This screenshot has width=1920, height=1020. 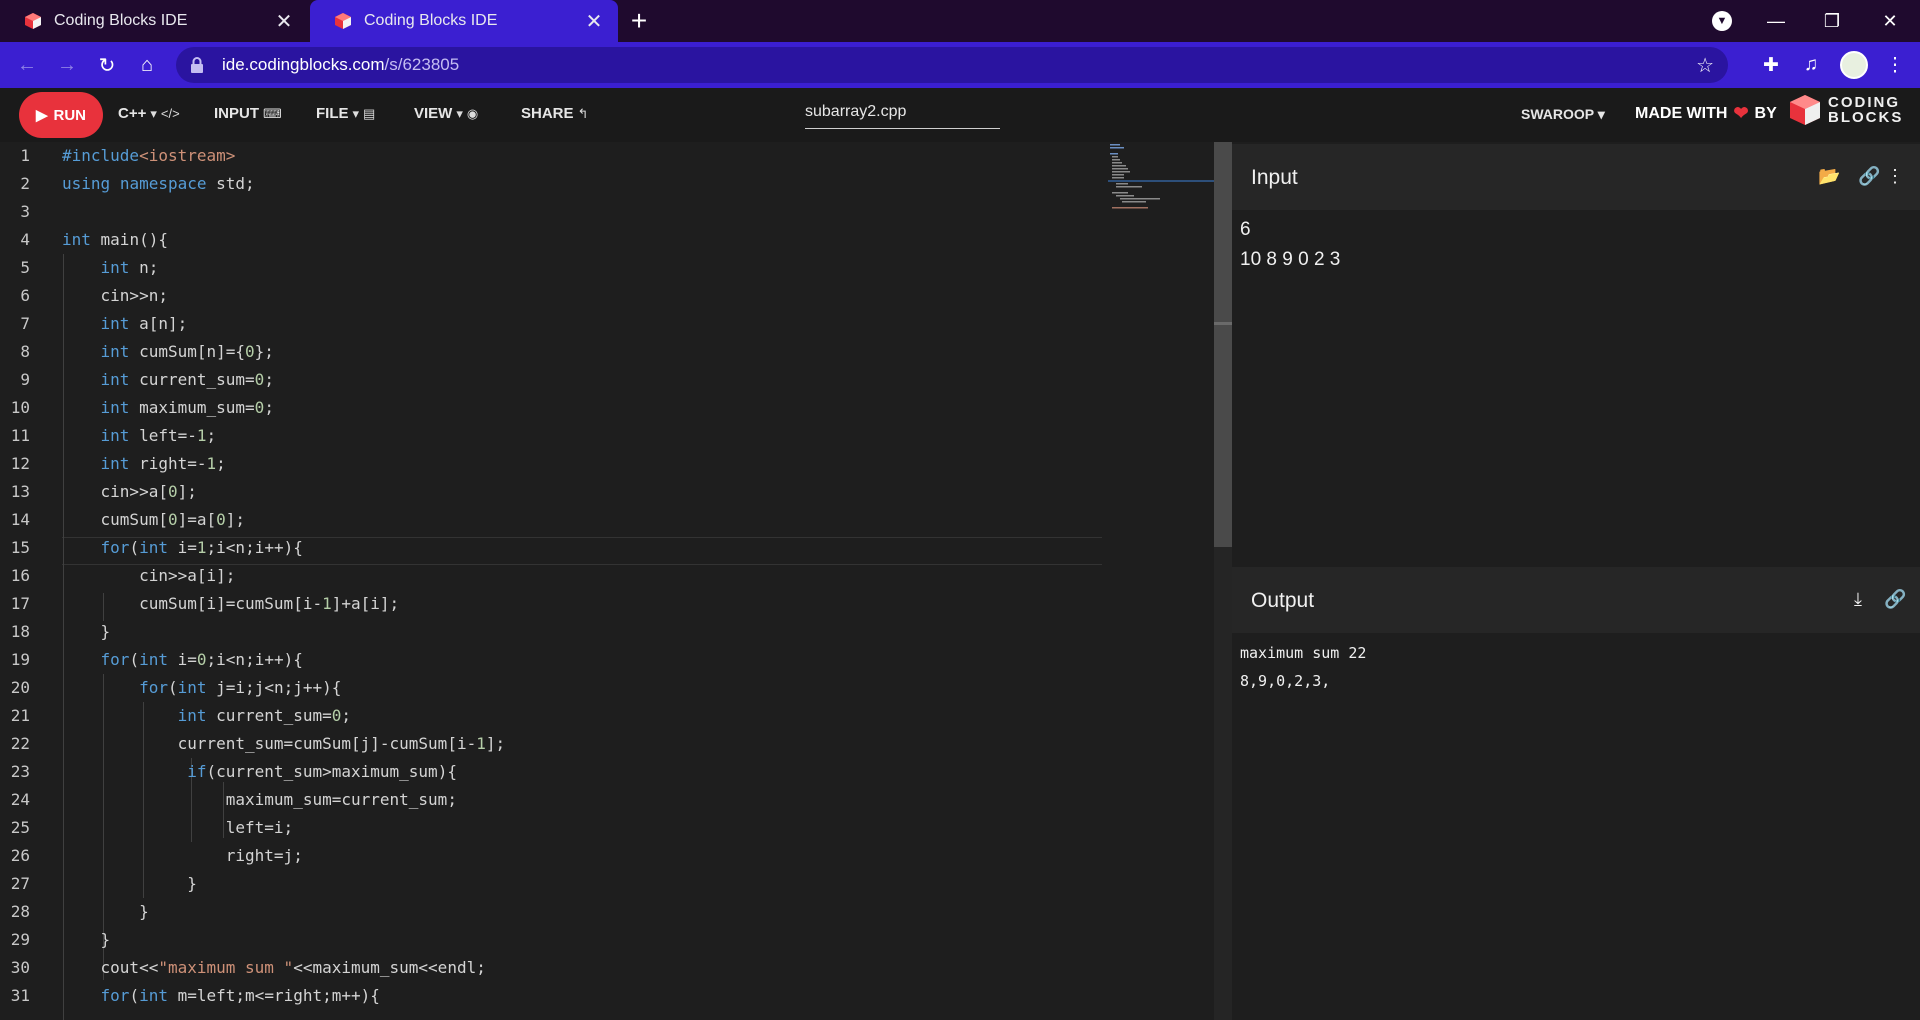 I want to click on share-icon: ↰, so click(x=583, y=113).